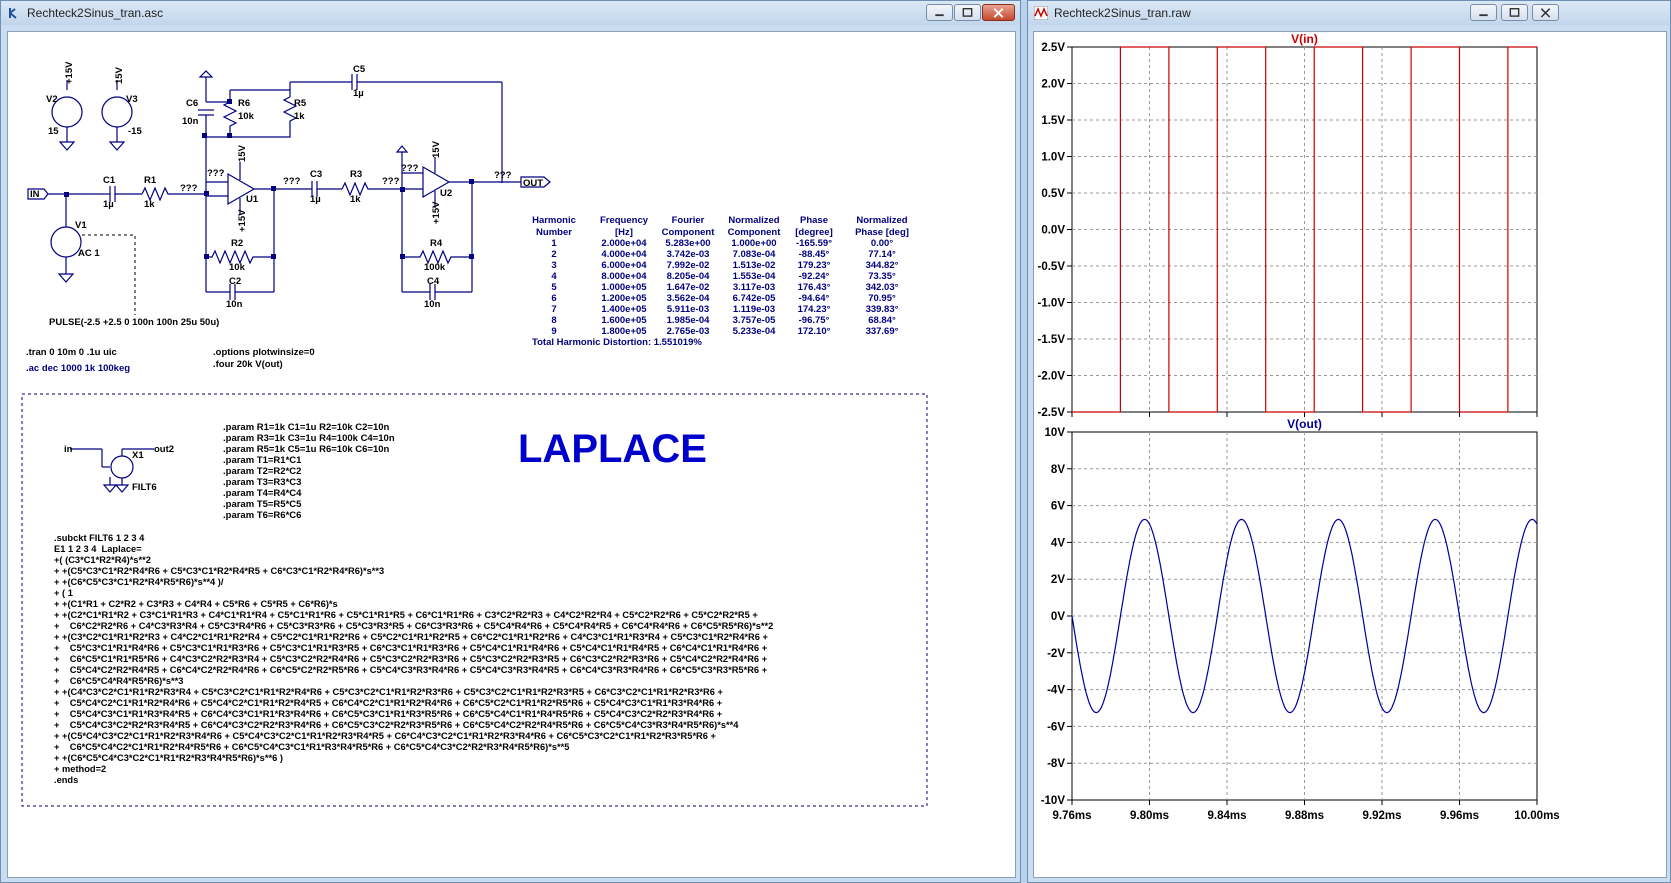 This screenshot has width=1671, height=883. What do you see at coordinates (192, 103) in the screenshot?
I see `c6-name: C6` at bounding box center [192, 103].